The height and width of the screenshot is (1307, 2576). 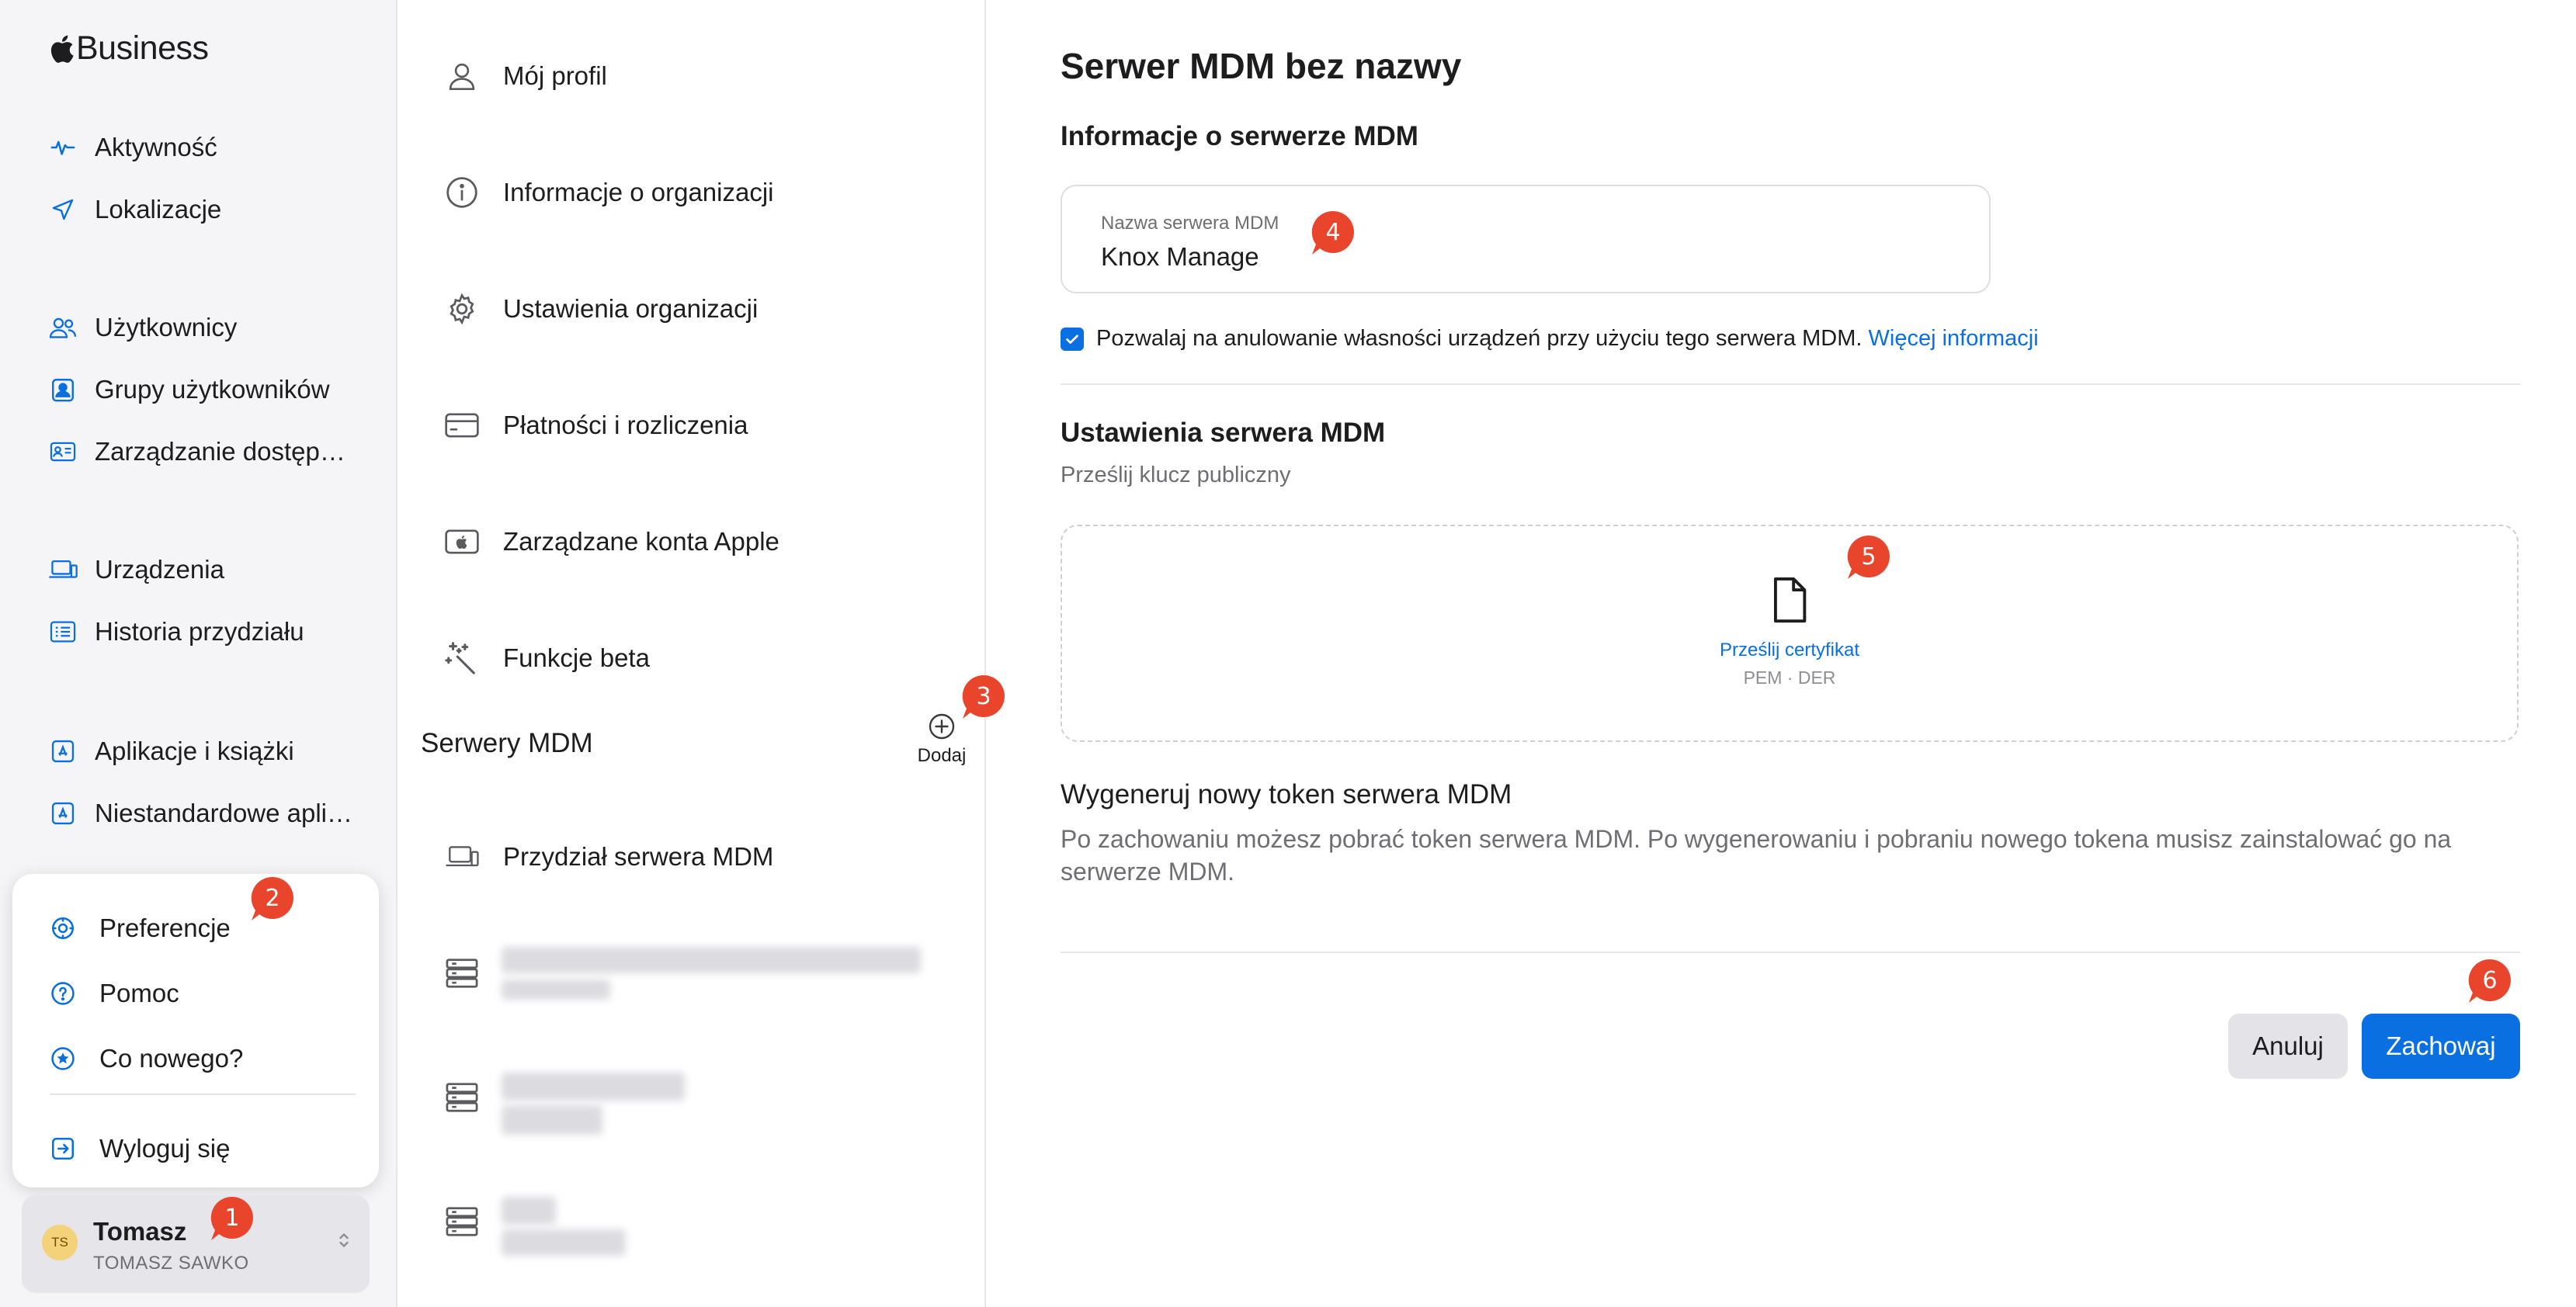 What do you see at coordinates (1789, 677) in the screenshot?
I see `upload-formats: PEM · DER` at bounding box center [1789, 677].